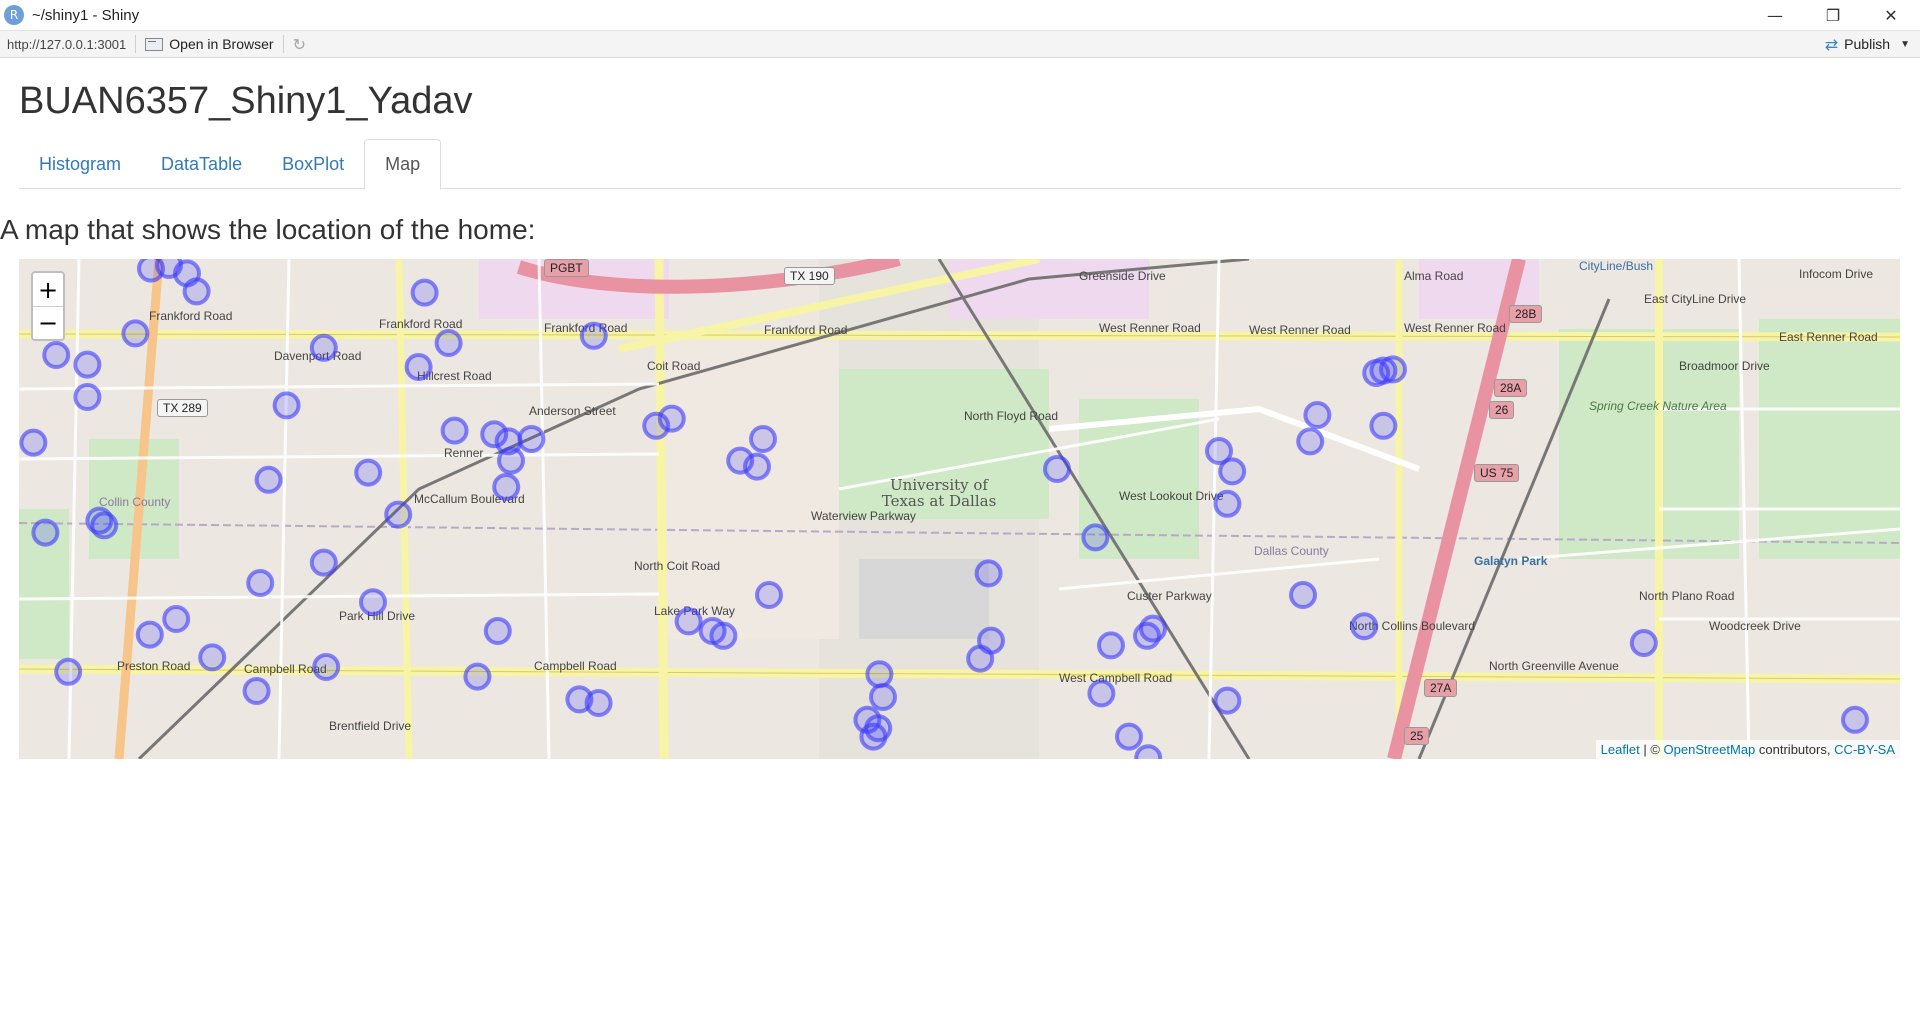 This screenshot has width=1920, height=1019. What do you see at coordinates (48, 322) in the screenshot?
I see `zoom-out-button: −` at bounding box center [48, 322].